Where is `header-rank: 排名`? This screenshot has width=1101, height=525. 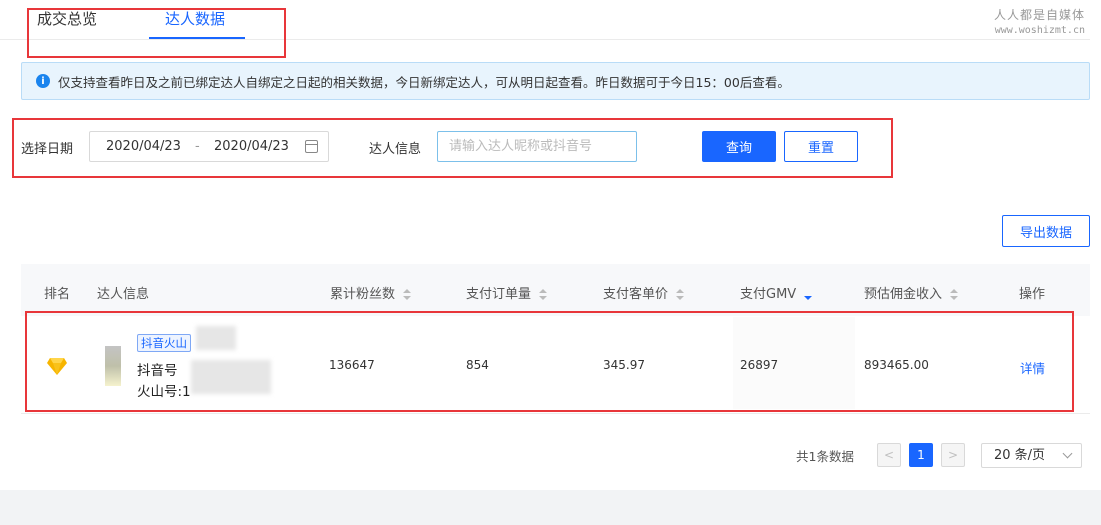 header-rank: 排名 is located at coordinates (57, 294).